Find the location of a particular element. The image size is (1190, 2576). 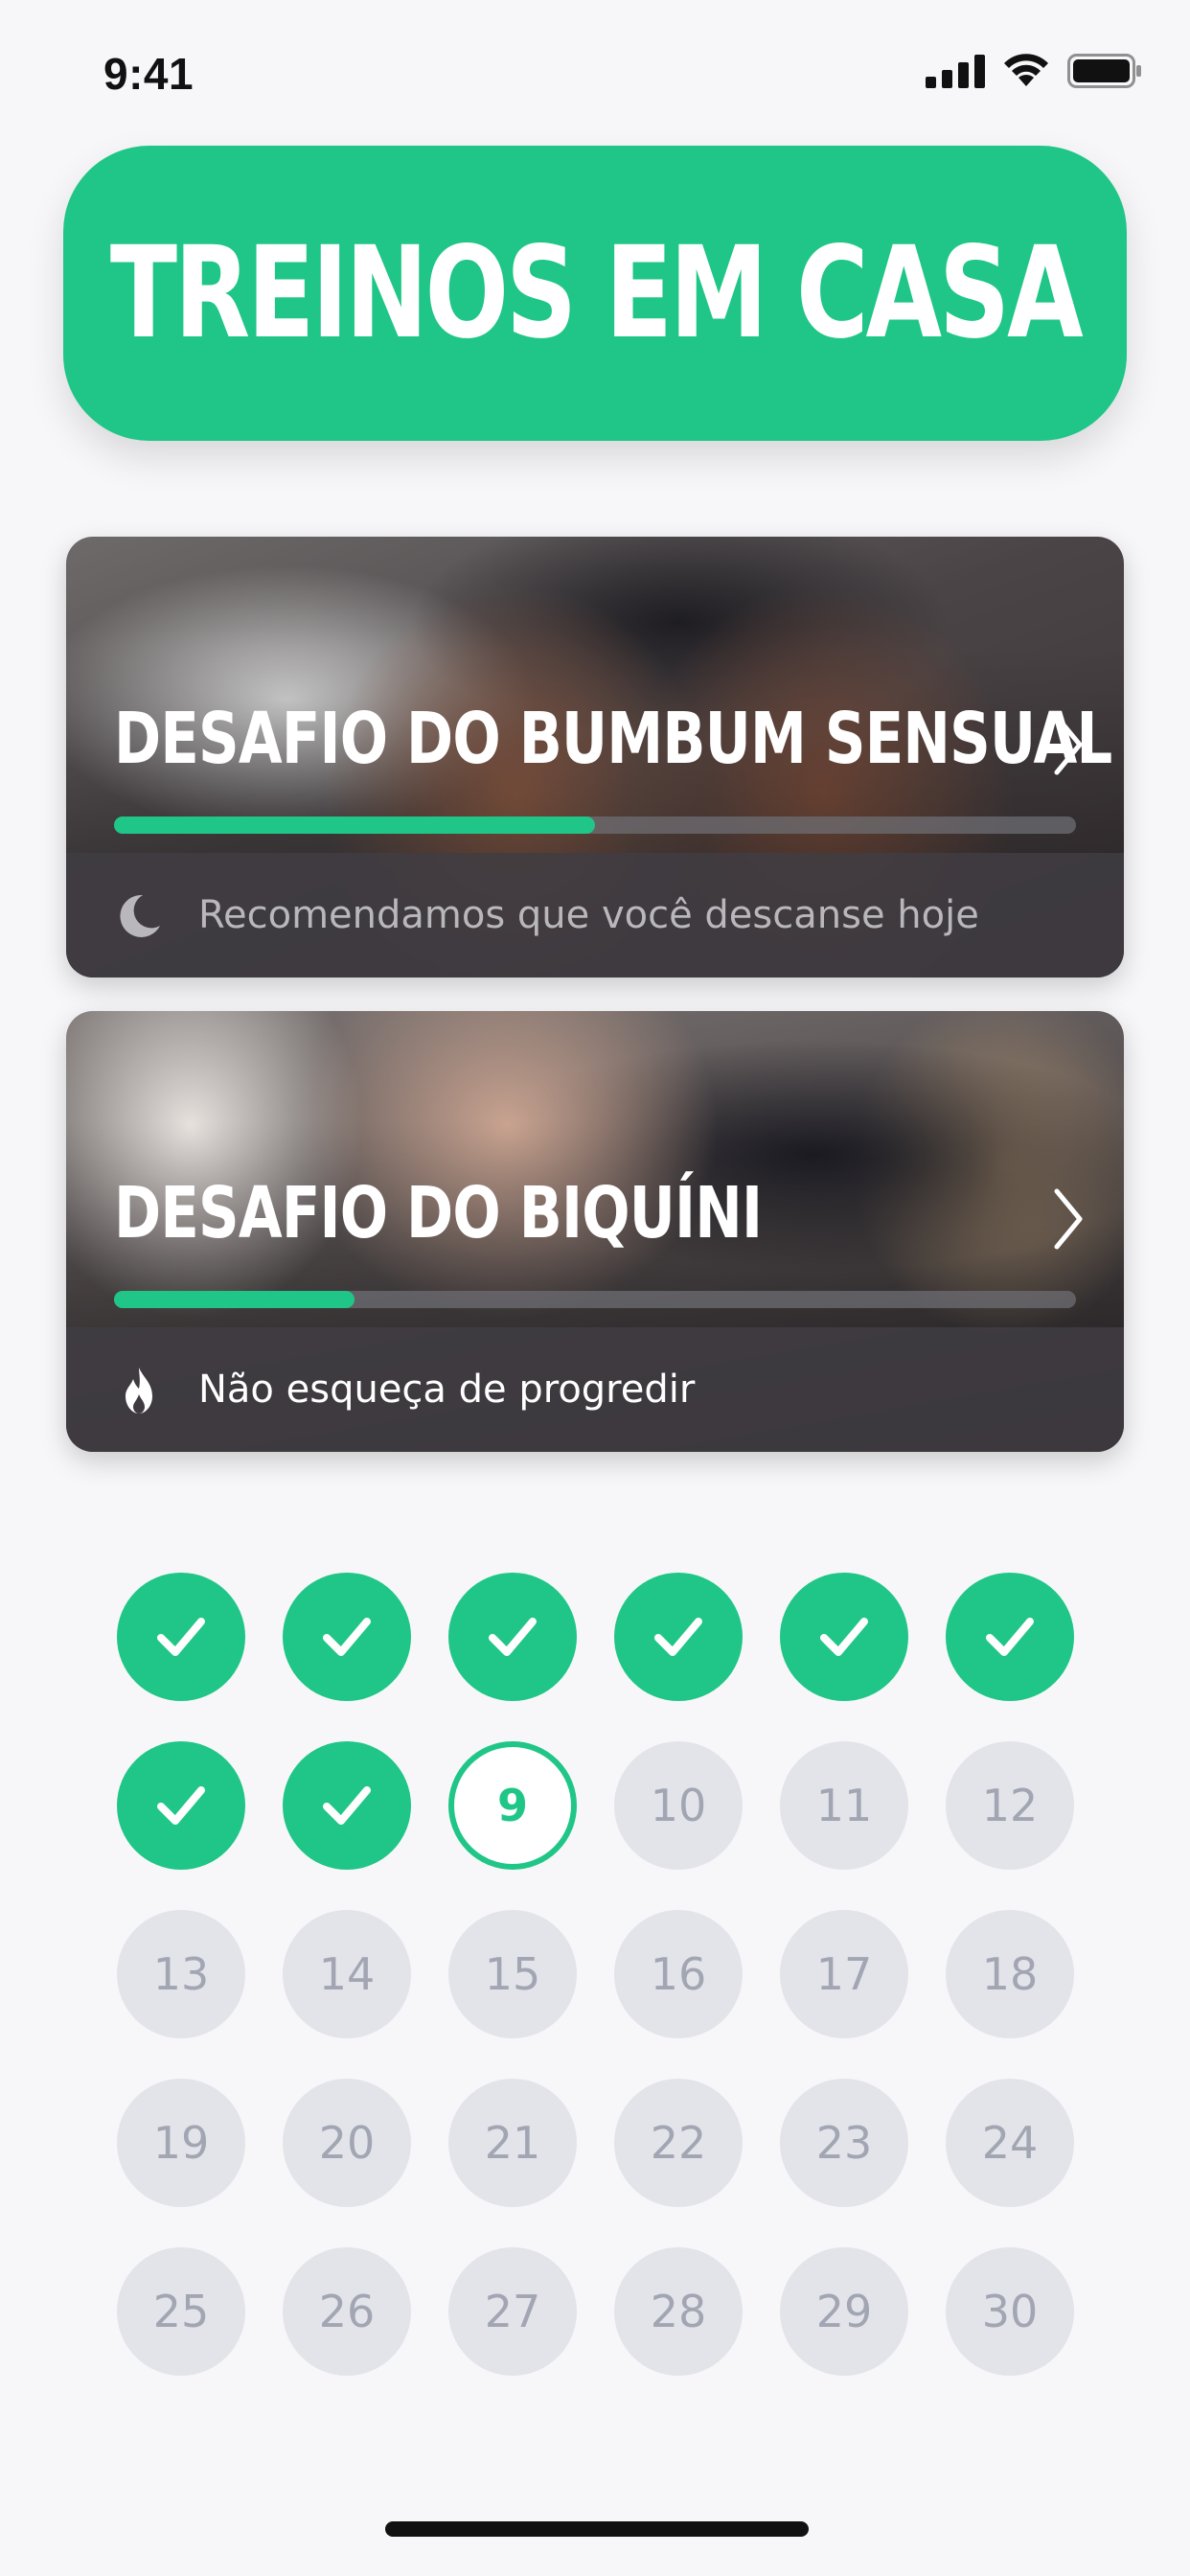

day-upcoming: 26 is located at coordinates (347, 2311).